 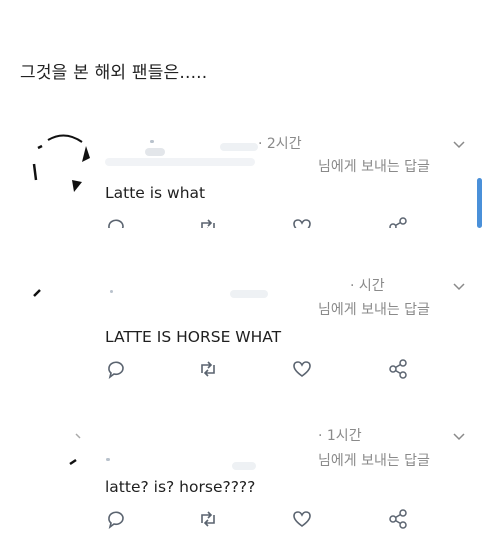 I want to click on scrollbar, so click(x=479, y=203).